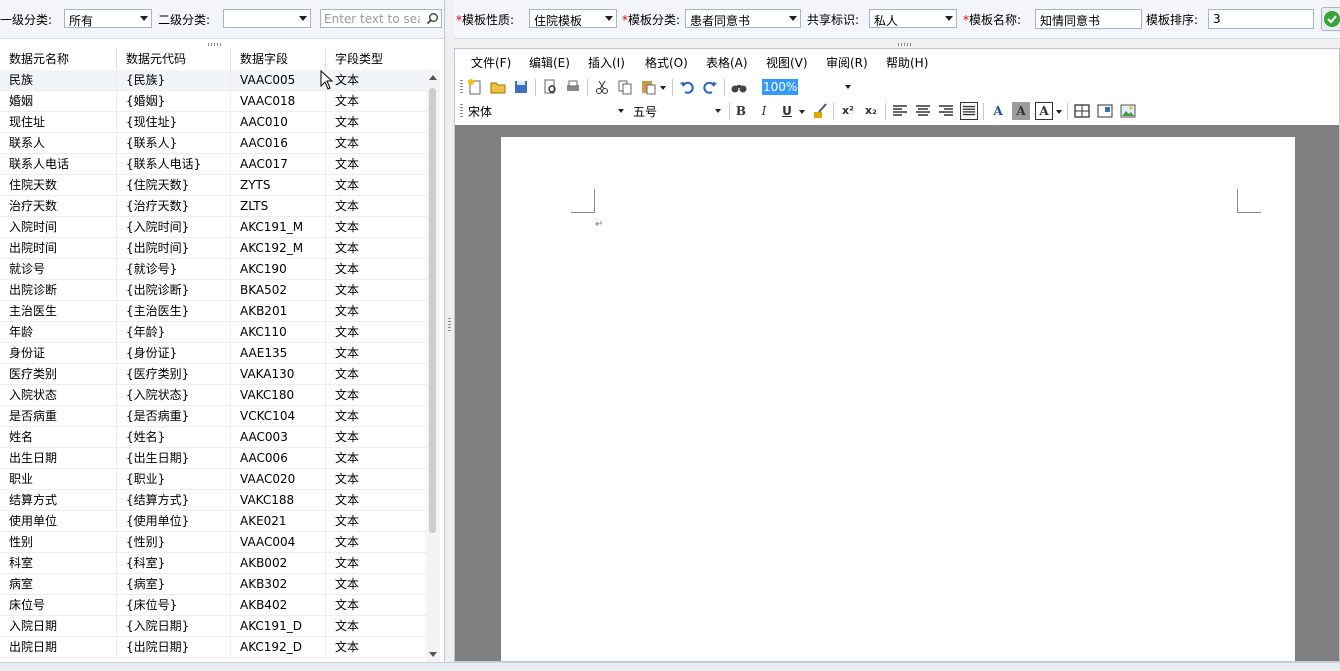 Image resolution: width=1340 pixels, height=671 pixels. I want to click on table-row: 出院日期 {出院日期} AKC192_D 文本, so click(213, 647).